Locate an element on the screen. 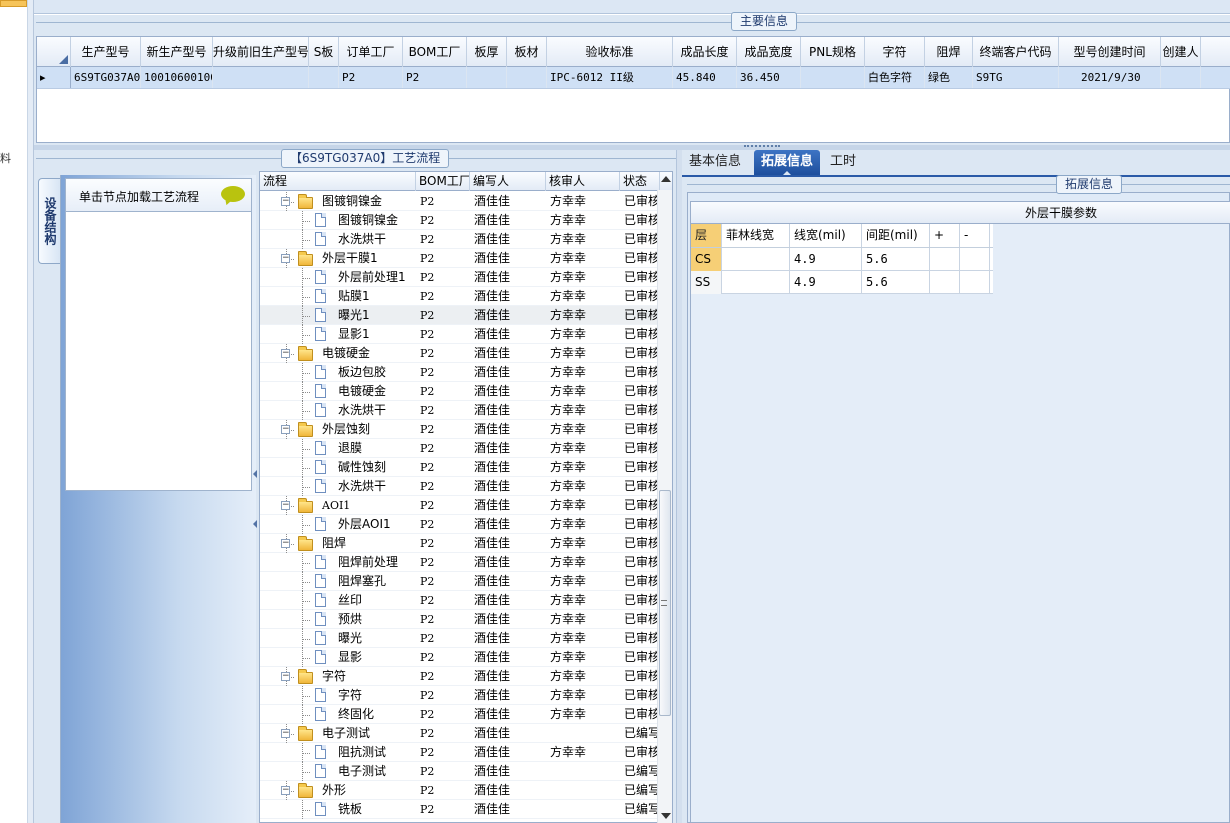 The image size is (1230, 823). device-tree-box is located at coordinates (158, 334).